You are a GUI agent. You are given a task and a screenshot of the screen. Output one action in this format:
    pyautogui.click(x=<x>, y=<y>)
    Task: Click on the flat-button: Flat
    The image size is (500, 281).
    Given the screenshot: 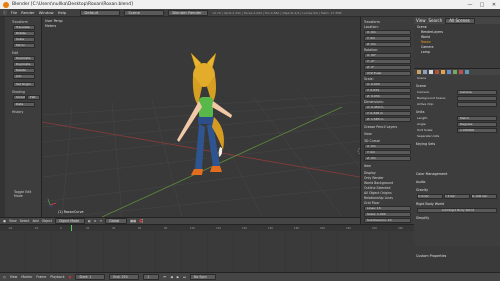 What is the action you would take?
    pyautogui.click(x=33, y=97)
    